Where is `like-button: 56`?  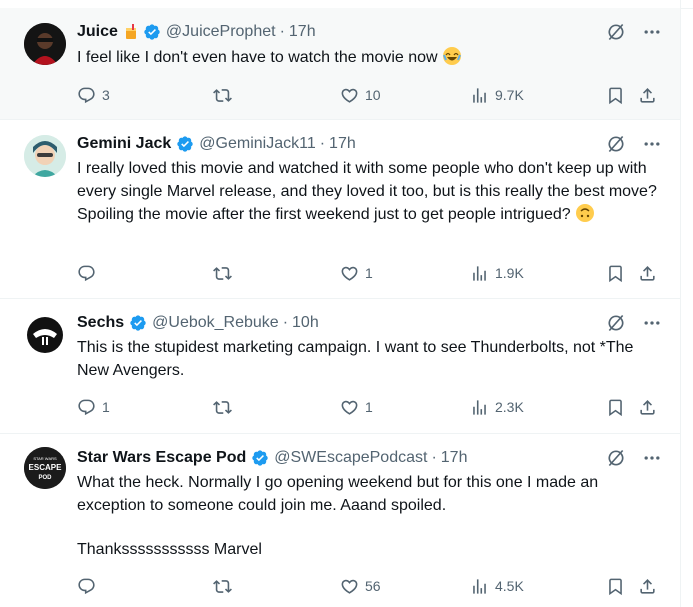
like-button: 56 is located at coordinates (360, 586).